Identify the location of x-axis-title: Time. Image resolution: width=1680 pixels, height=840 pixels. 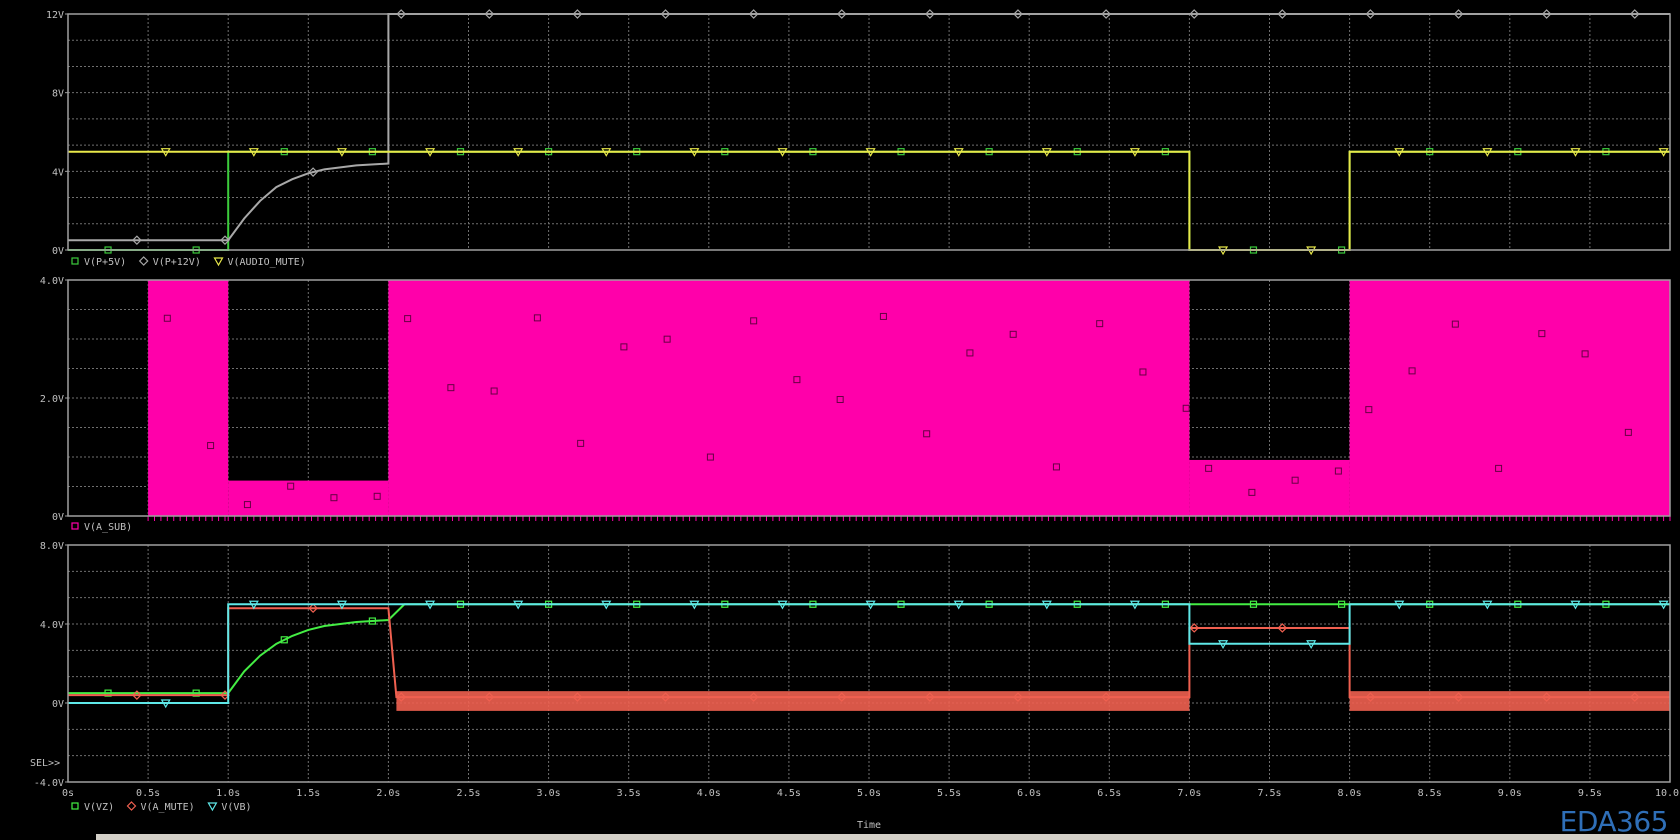
(869, 825).